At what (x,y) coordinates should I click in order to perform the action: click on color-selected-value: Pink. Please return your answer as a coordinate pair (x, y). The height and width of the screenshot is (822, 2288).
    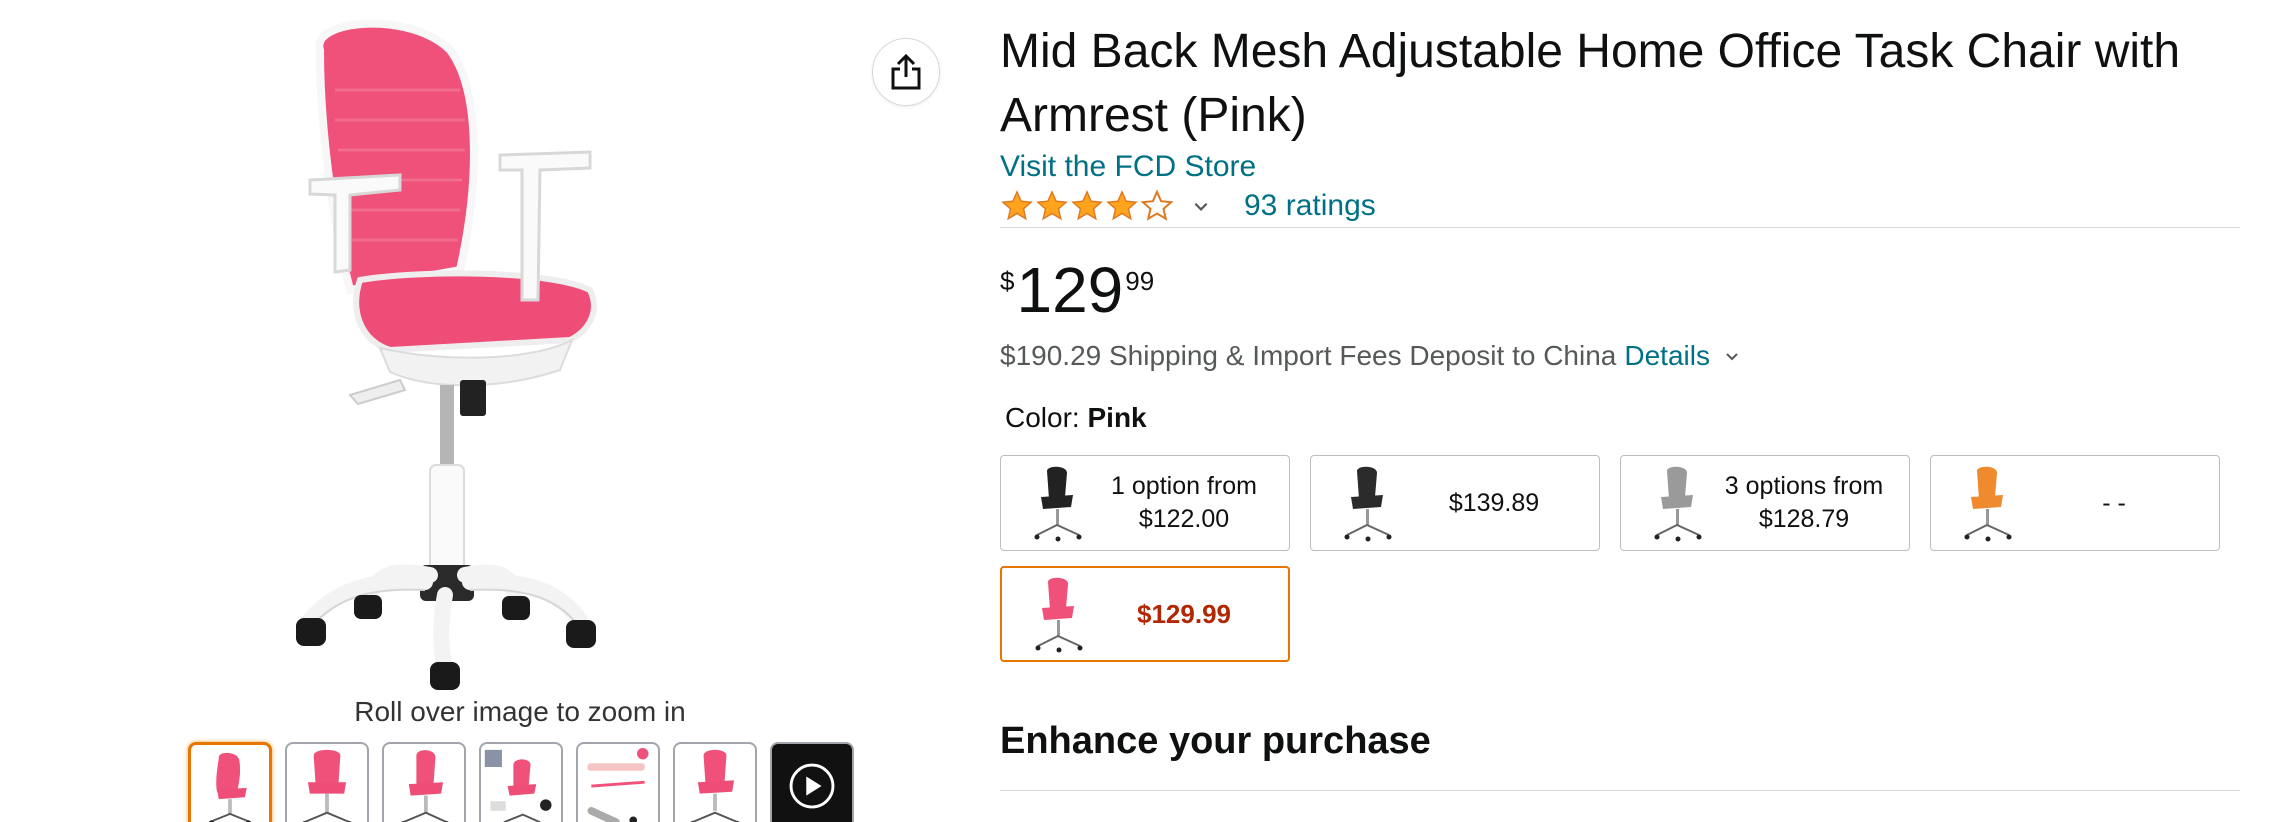
    Looking at the image, I should click on (1117, 417).